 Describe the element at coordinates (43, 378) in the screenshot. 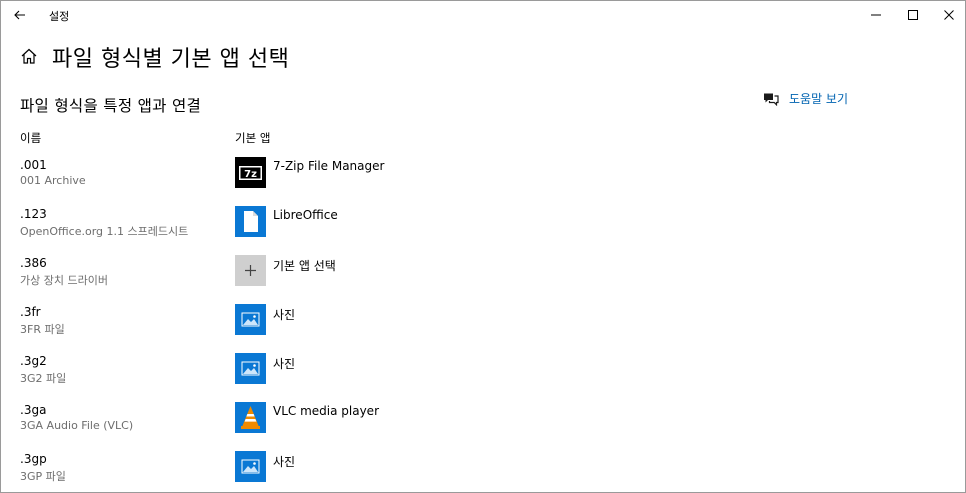

I see `file-type-description: 3G2 파일` at that location.